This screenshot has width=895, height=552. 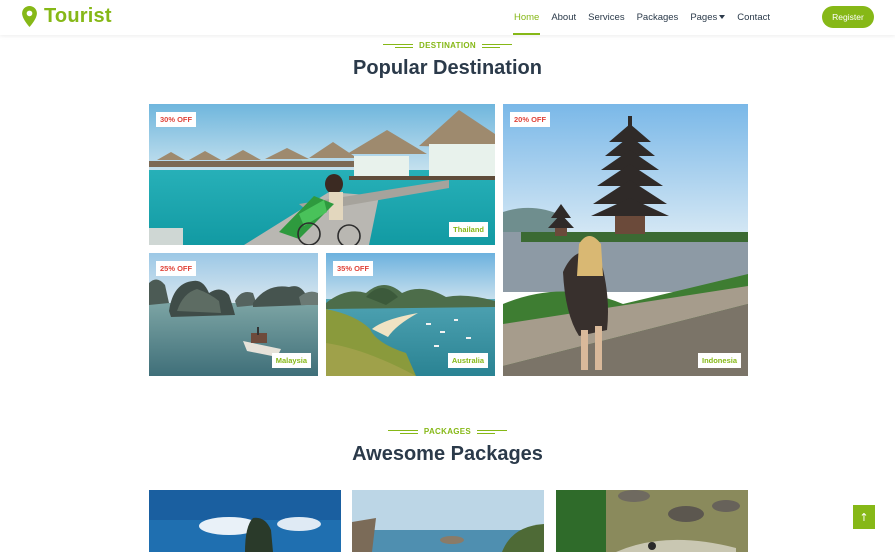 I want to click on destination-label: Australia, so click(x=467, y=360).